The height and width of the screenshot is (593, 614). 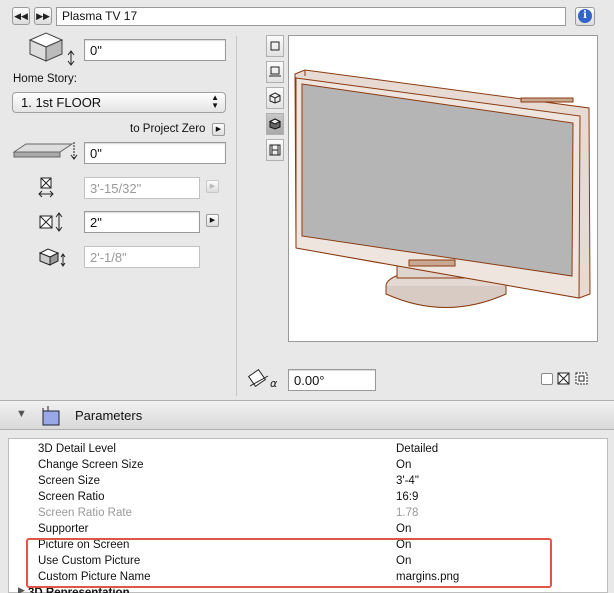 I want to click on square-icon, so click(x=275, y=46).